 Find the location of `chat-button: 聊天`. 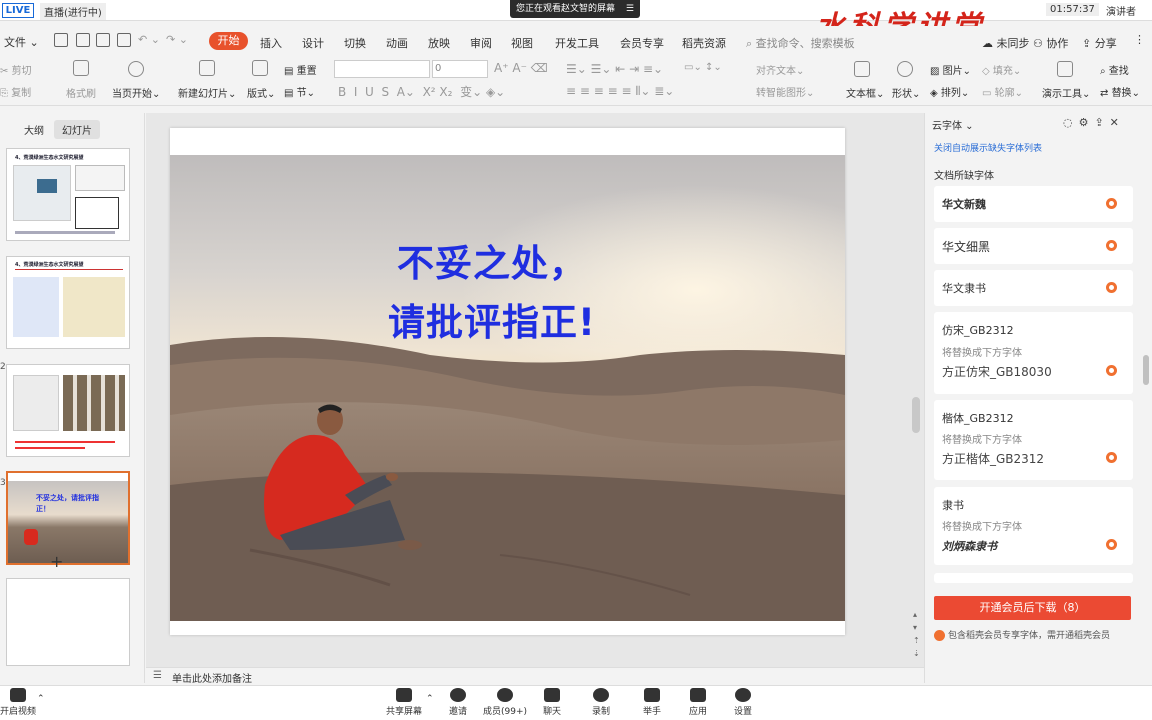

chat-button: 聊天 is located at coordinates (552, 702).